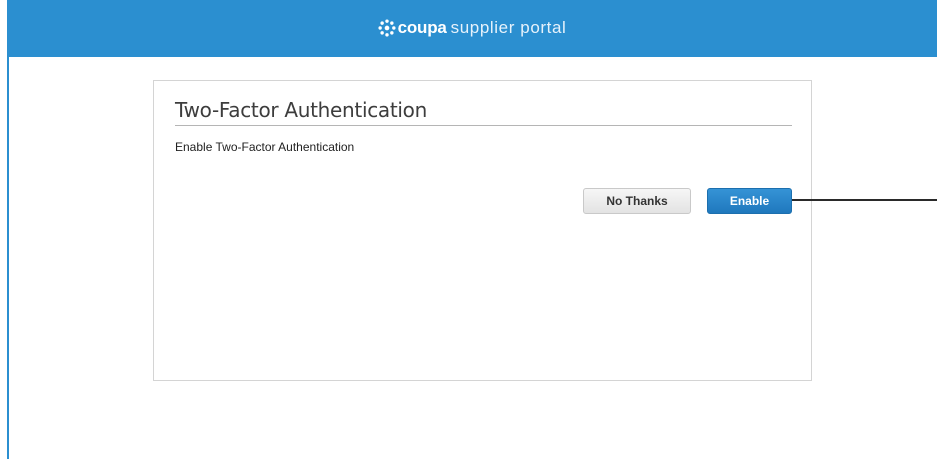  What do you see at coordinates (265, 147) in the screenshot?
I see `dialog-description: Enable Two-Factor Authentication` at bounding box center [265, 147].